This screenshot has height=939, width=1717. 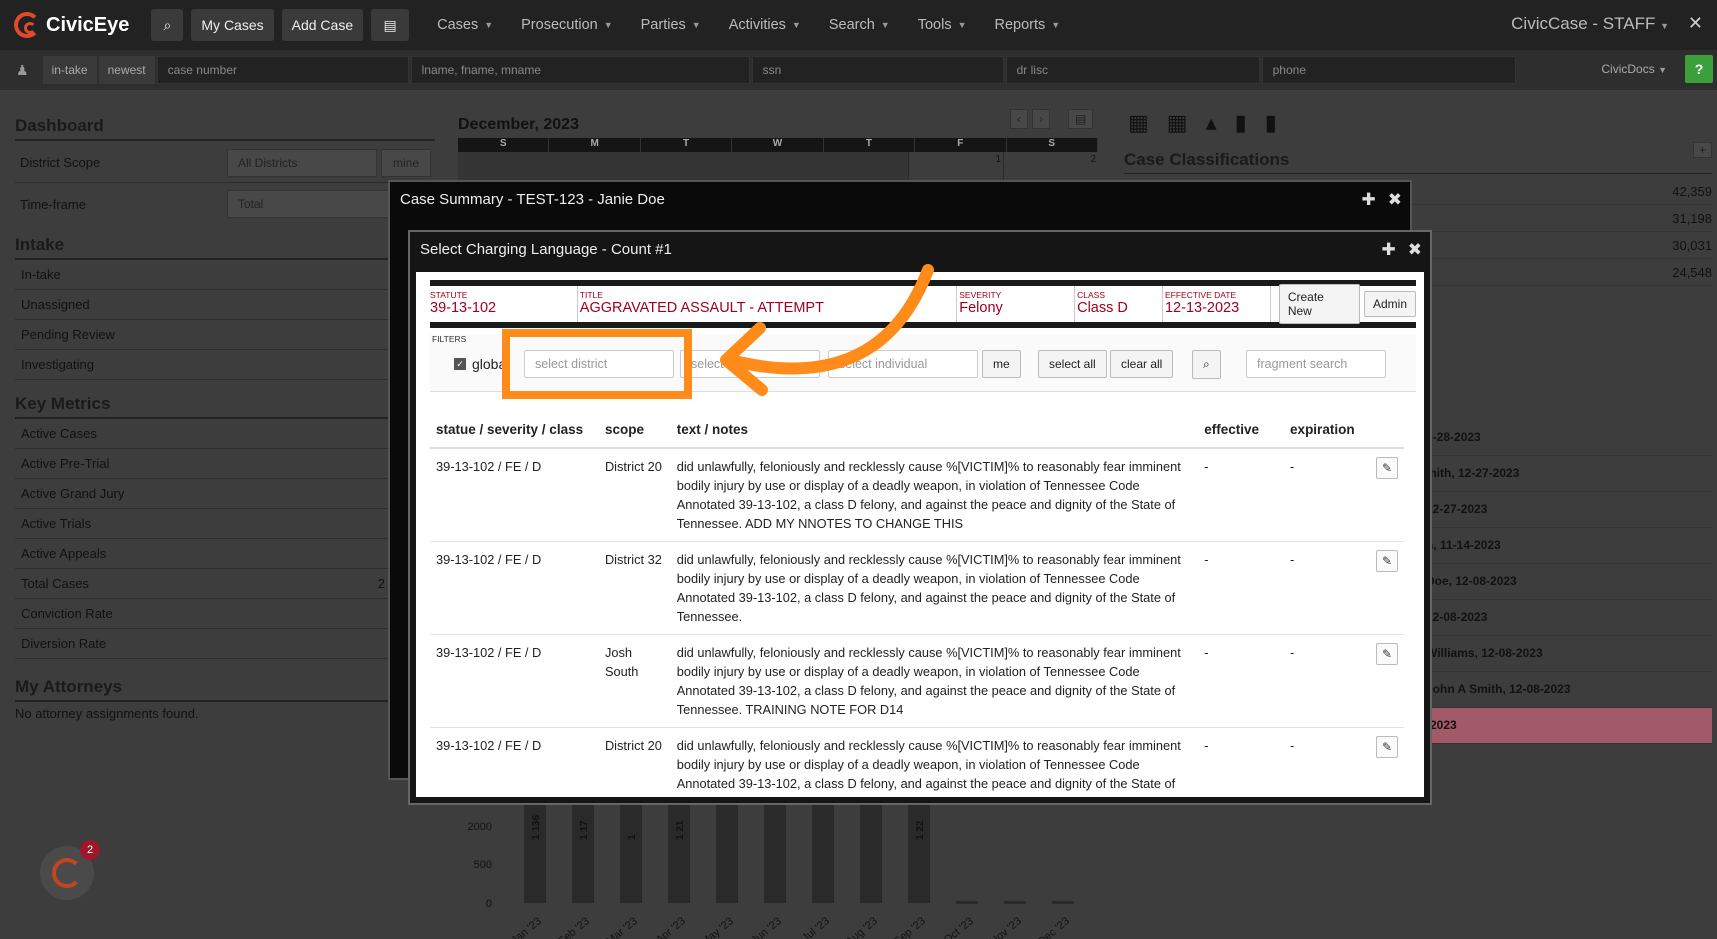 I want to click on menu-reports: Reports ▼, so click(x=1028, y=25).